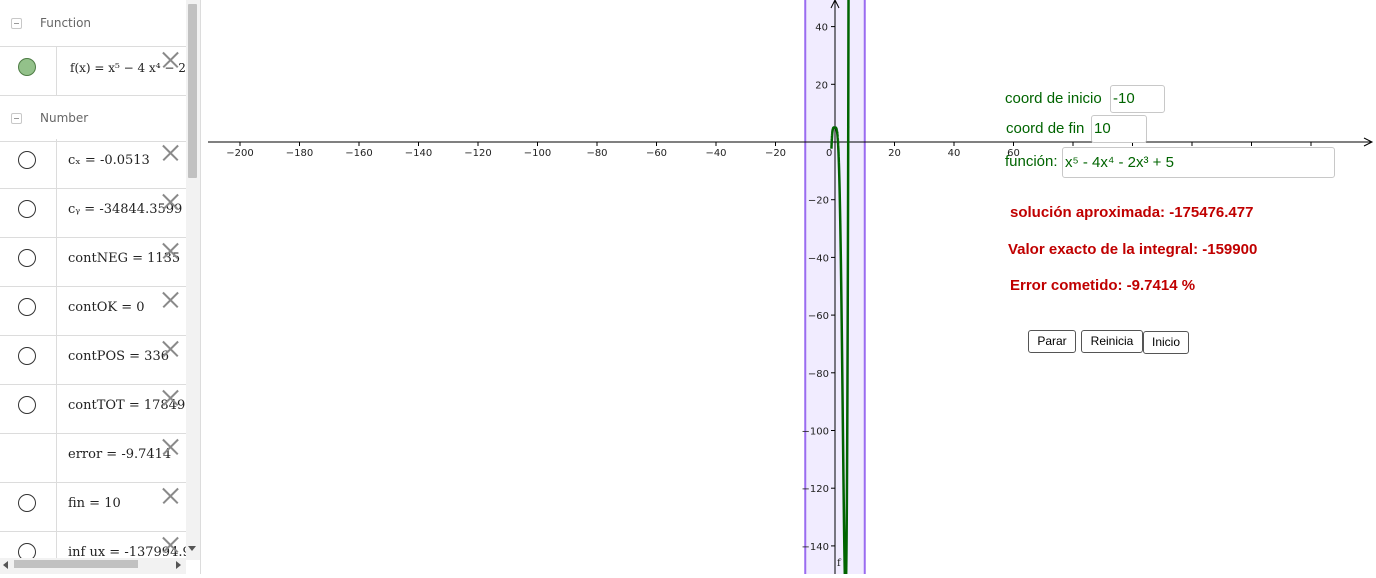 The image size is (1376, 578). I want to click on y-tick-label: 40, so click(821, 28).